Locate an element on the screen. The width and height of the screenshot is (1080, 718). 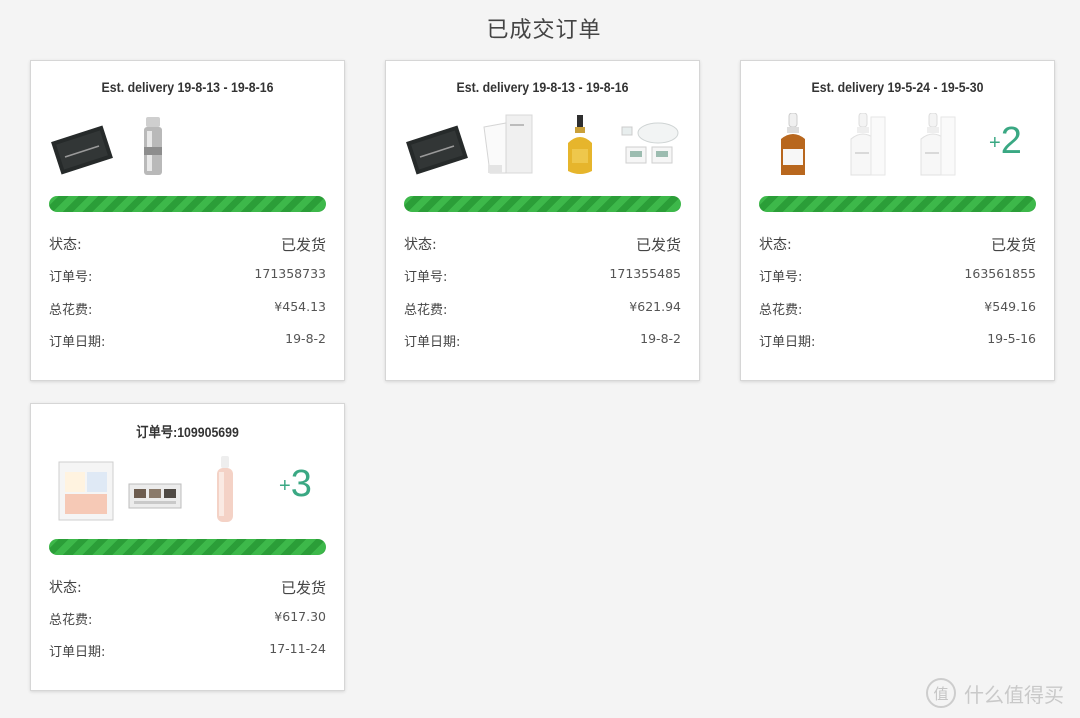
watermark-text: 什么值得买 is located at coordinates (1014, 694).